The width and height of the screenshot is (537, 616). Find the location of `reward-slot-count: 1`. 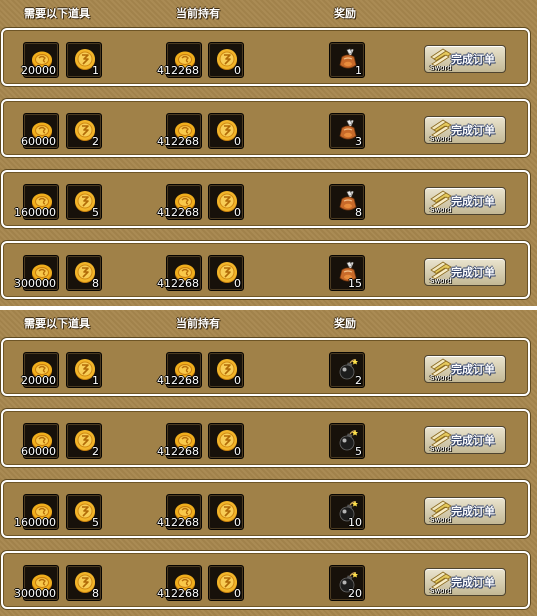

reward-slot-count: 1 is located at coordinates (358, 70).